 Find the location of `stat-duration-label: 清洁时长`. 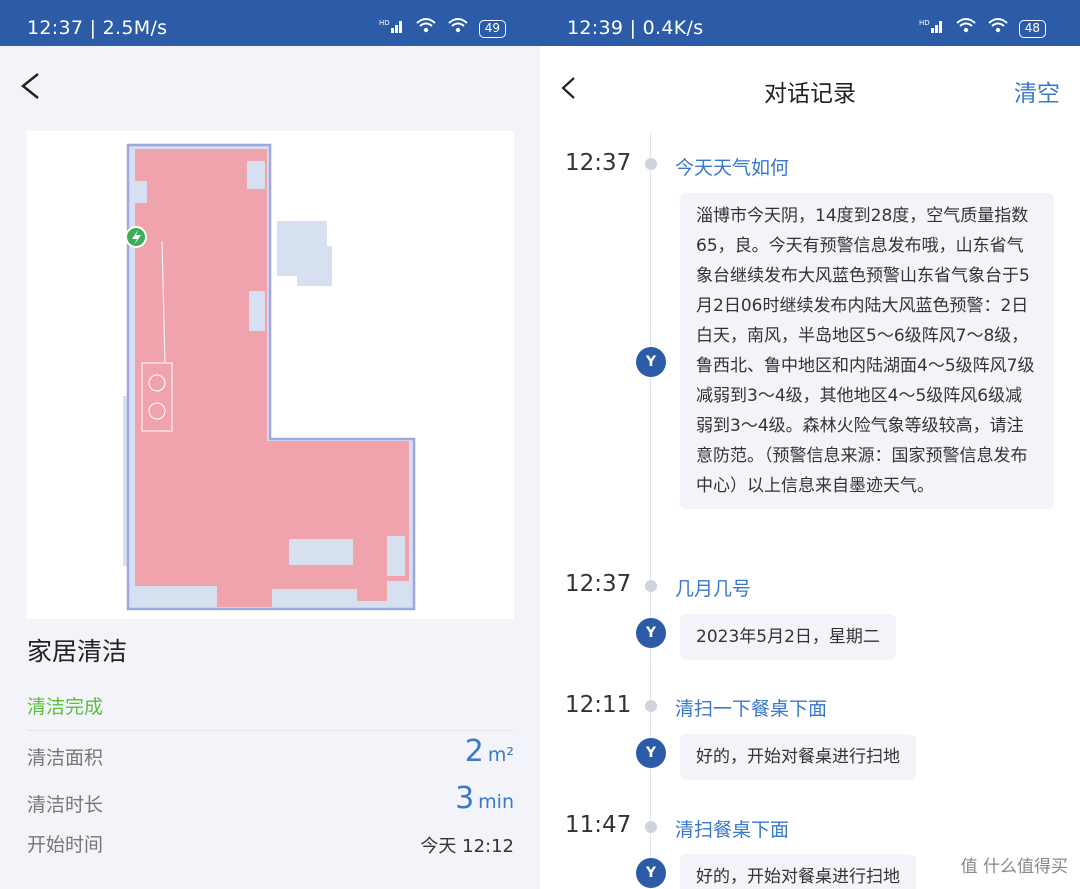

stat-duration-label: 清洁时长 is located at coordinates (65, 805).